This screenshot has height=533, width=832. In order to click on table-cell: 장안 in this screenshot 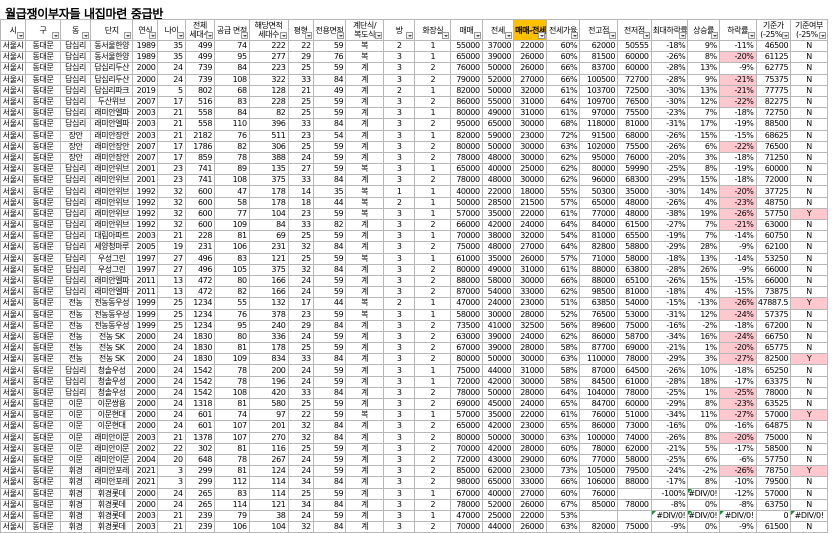, I will do `click(75, 146)`.